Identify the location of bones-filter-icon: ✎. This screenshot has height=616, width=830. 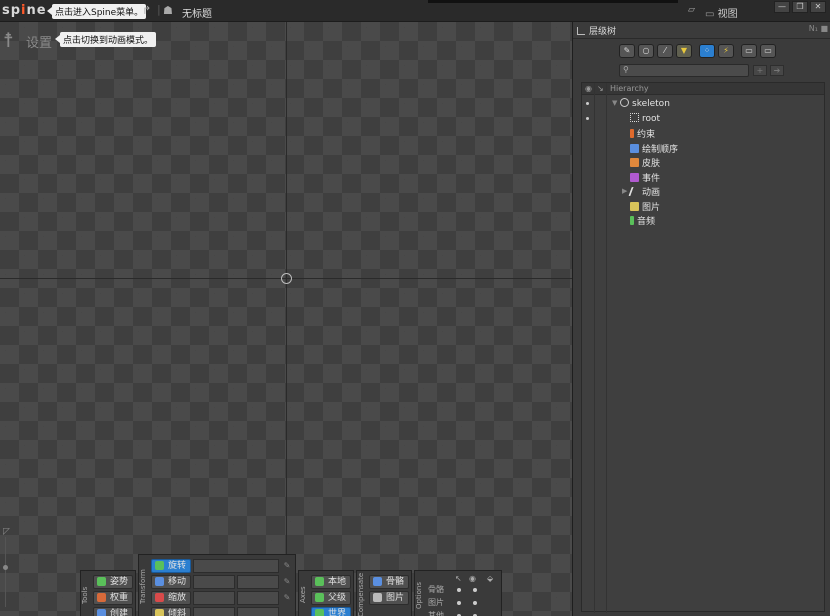
(627, 51).